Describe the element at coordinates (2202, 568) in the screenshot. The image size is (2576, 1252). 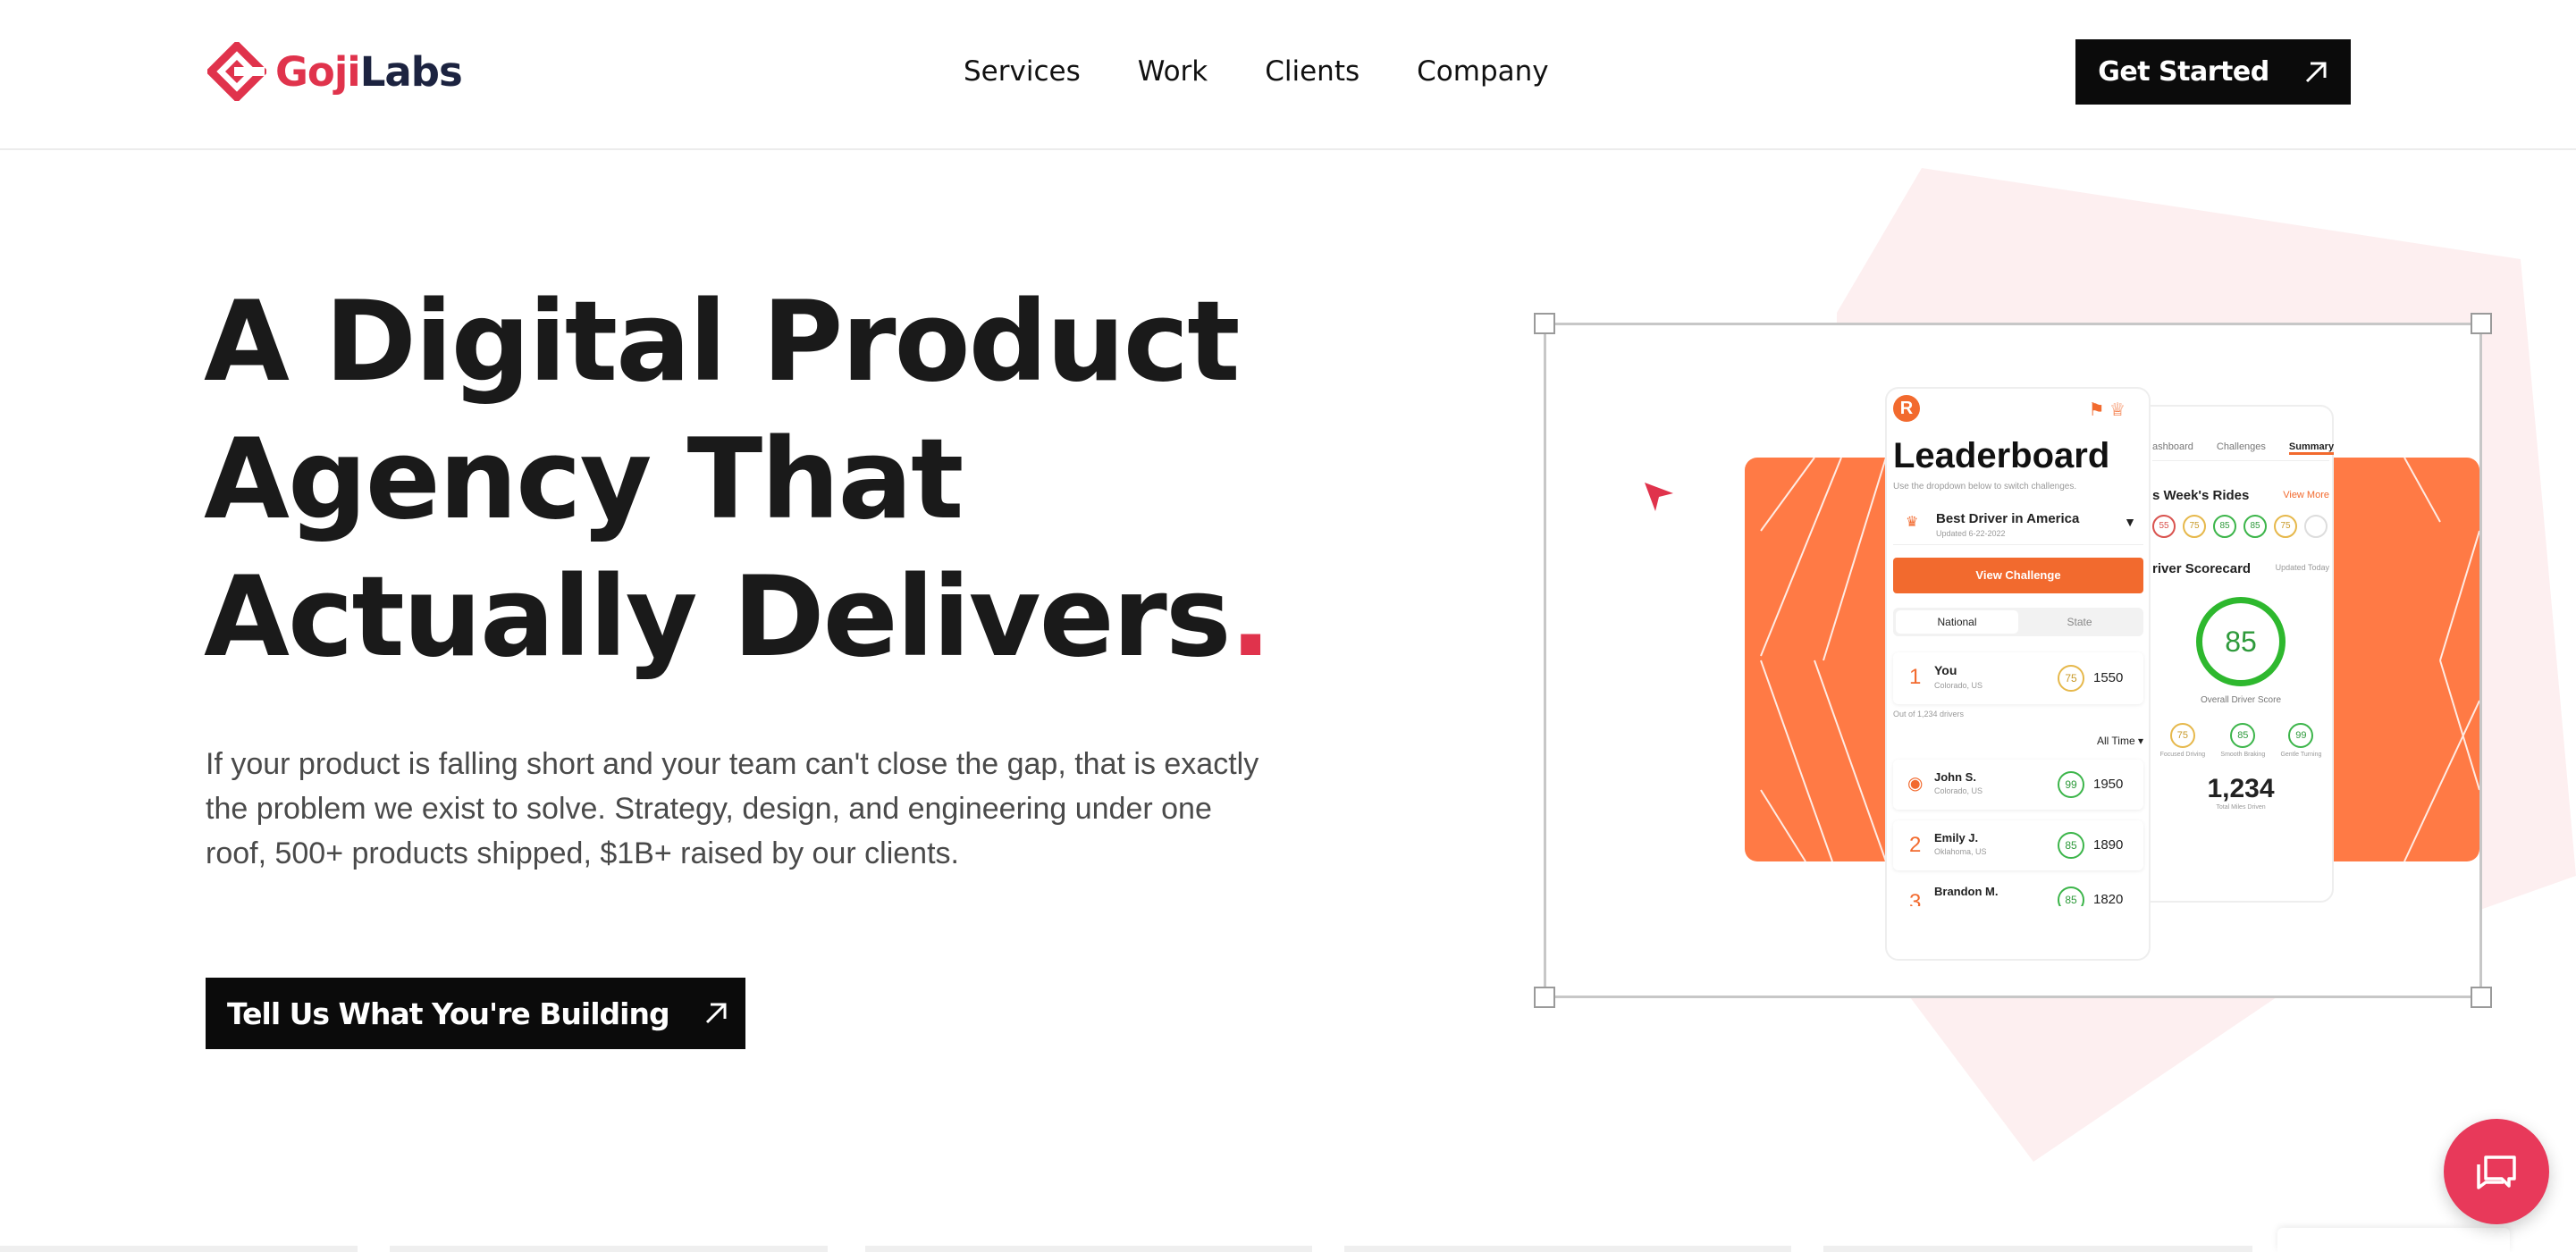
I see `scorecard-title: river Scorecard` at that location.